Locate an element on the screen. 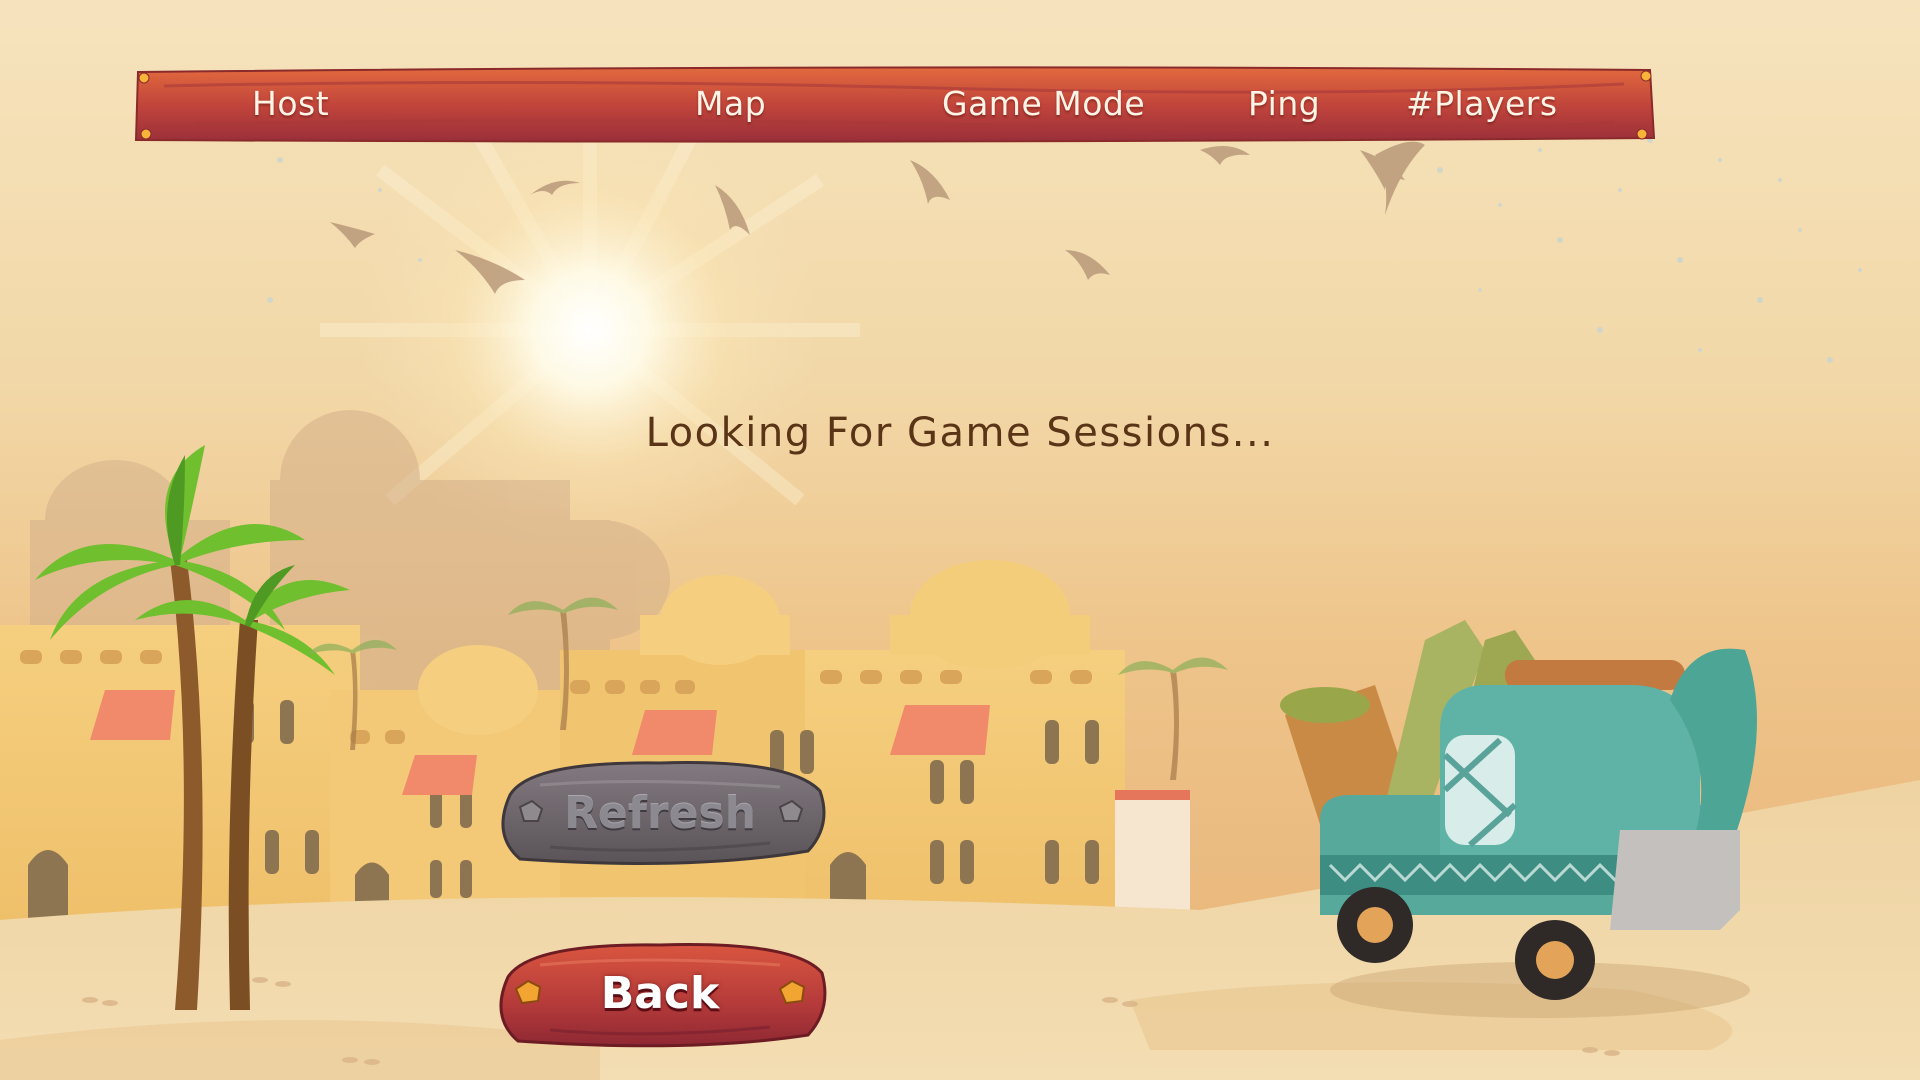 The image size is (1920, 1080). column-header-host: Host is located at coordinates (290, 104).